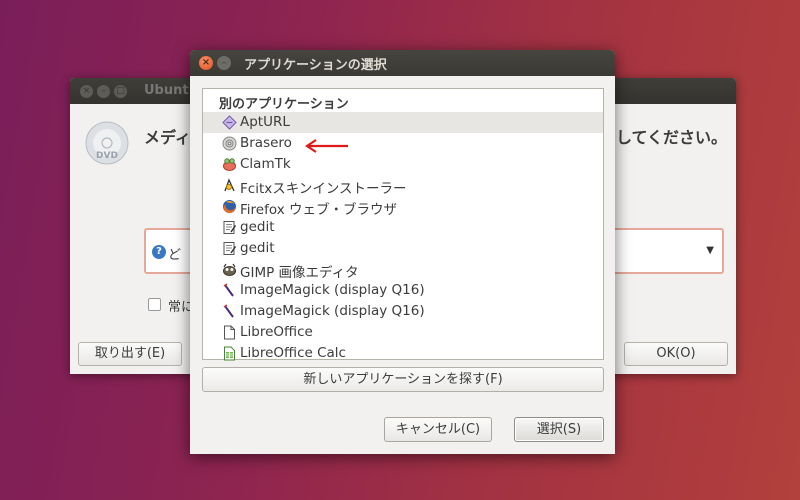 This screenshot has height=500, width=800. I want to click on background-heading: メディ, so click(167, 137).